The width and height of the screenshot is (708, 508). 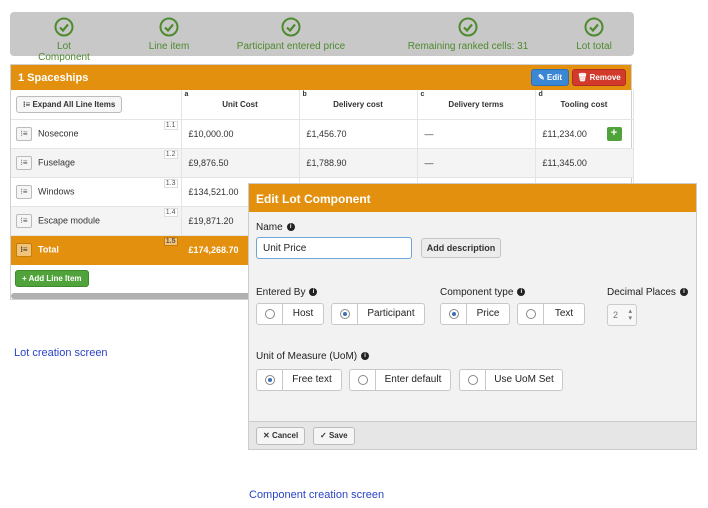 What do you see at coordinates (472, 435) in the screenshot?
I see `modal-footer: ✕ Cancel ✓ Save` at bounding box center [472, 435].